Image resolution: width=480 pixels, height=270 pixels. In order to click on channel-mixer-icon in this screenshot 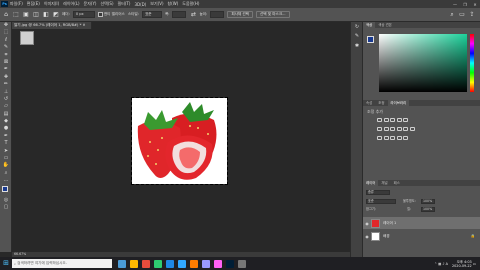, I will do `click(406, 129)`.